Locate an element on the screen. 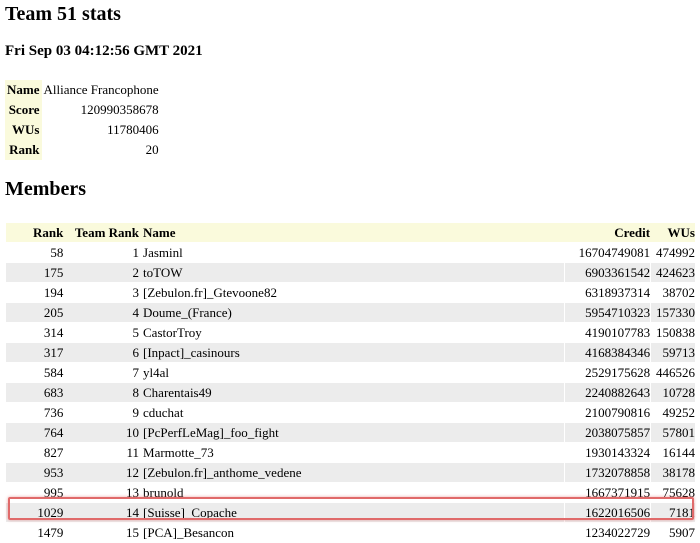  cell-credit: 1234022729 is located at coordinates (607, 532).